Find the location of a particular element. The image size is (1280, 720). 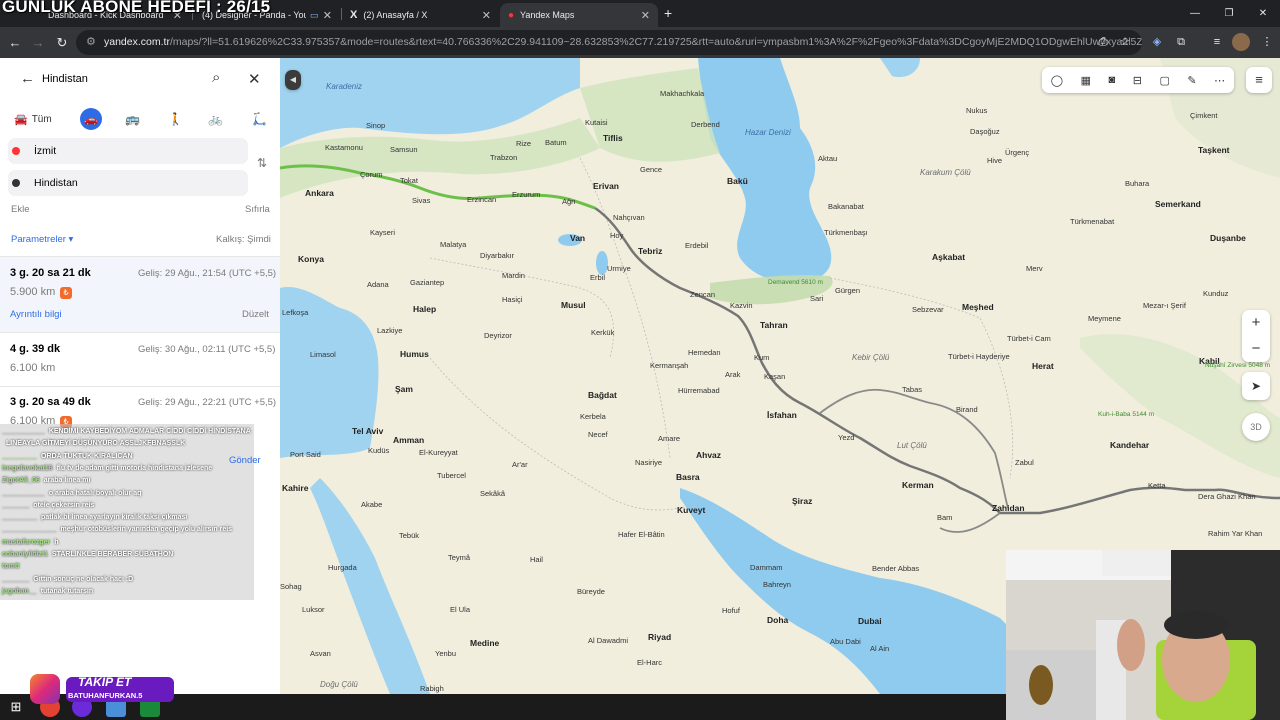

map-place-label: Urmiye is located at coordinates (619, 268).